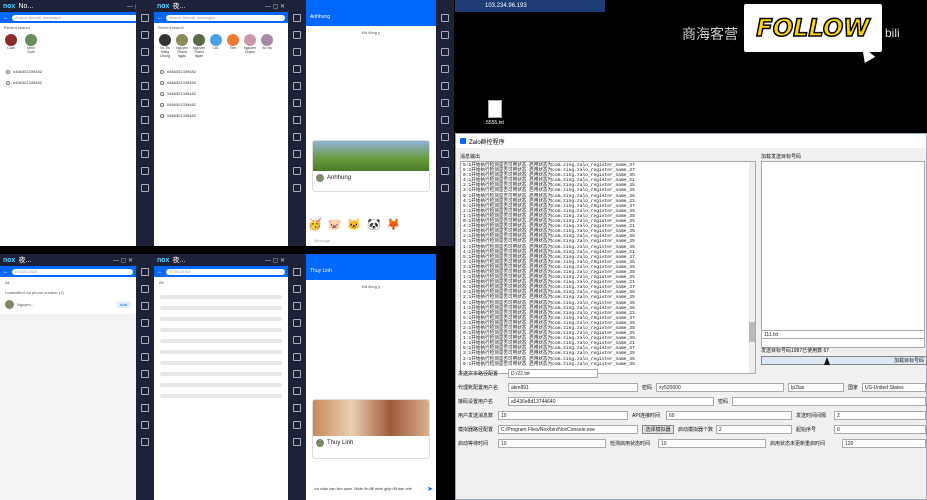 This screenshot has height=500, width=927. Describe the element at coordinates (696, 430) in the screenshot. I see `emulator-count-label: 启动模拟器个数` at that location.